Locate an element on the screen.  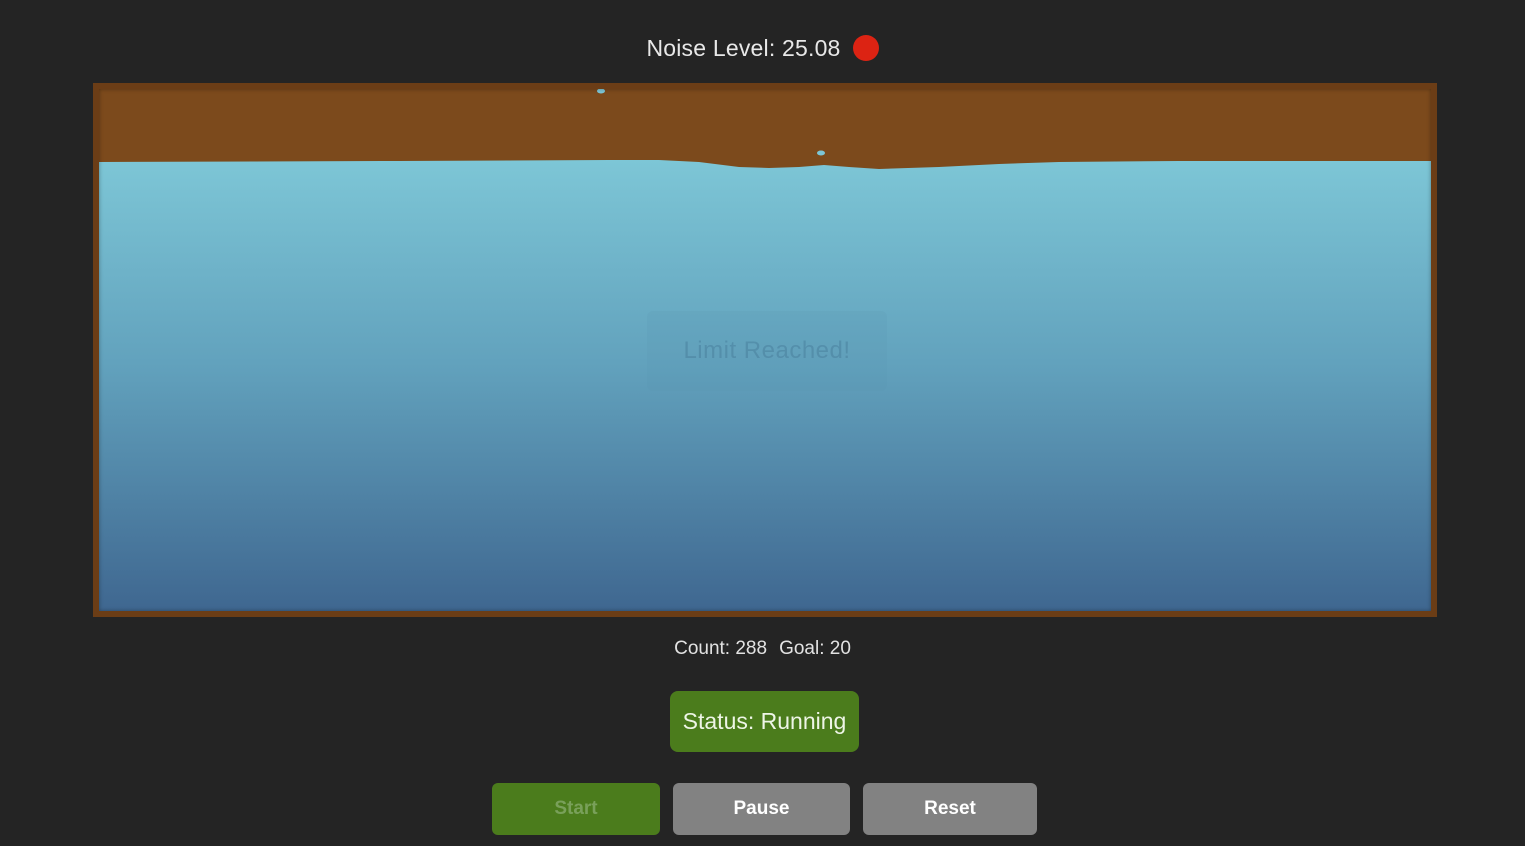
noise-level-label: Noise Level: 25.08 is located at coordinates (743, 47).